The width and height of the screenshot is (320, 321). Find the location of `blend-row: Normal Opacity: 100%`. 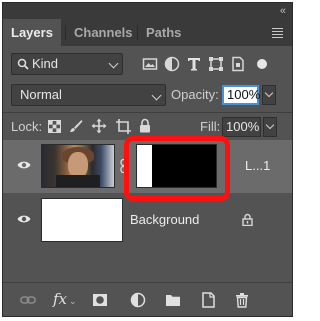

blend-row: Normal Opacity: 100% is located at coordinates (147, 95).